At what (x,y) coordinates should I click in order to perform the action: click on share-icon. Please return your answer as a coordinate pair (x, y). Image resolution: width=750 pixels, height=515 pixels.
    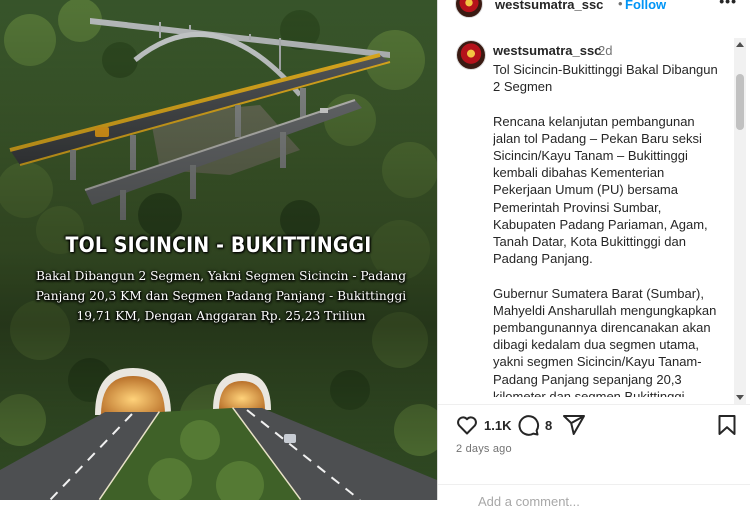
    Looking at the image, I should click on (574, 425).